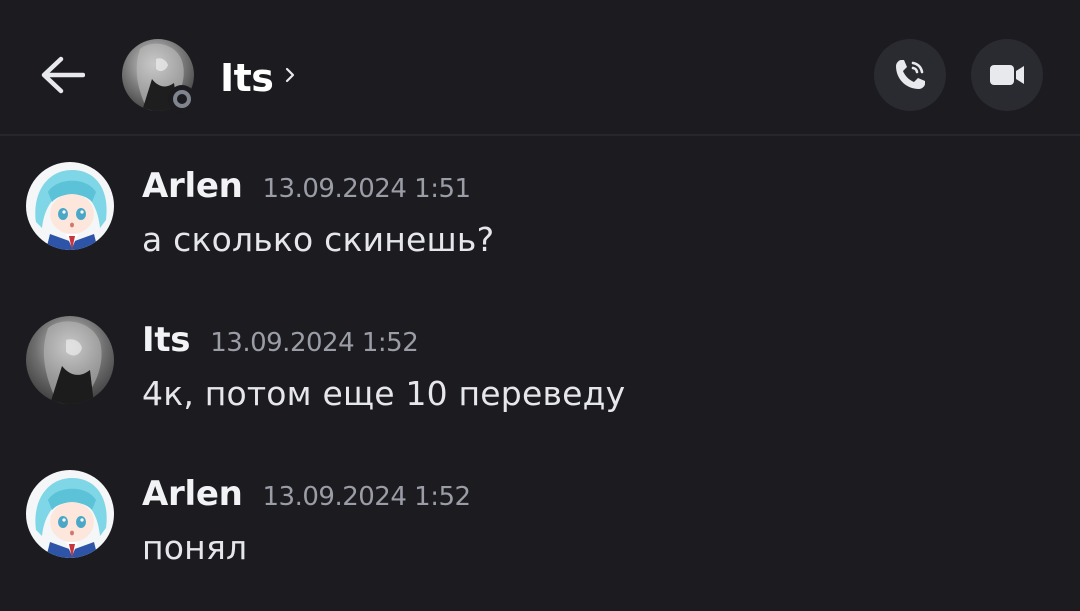 The width and height of the screenshot is (1080, 611). I want to click on offline-status-icon, so click(182, 99).